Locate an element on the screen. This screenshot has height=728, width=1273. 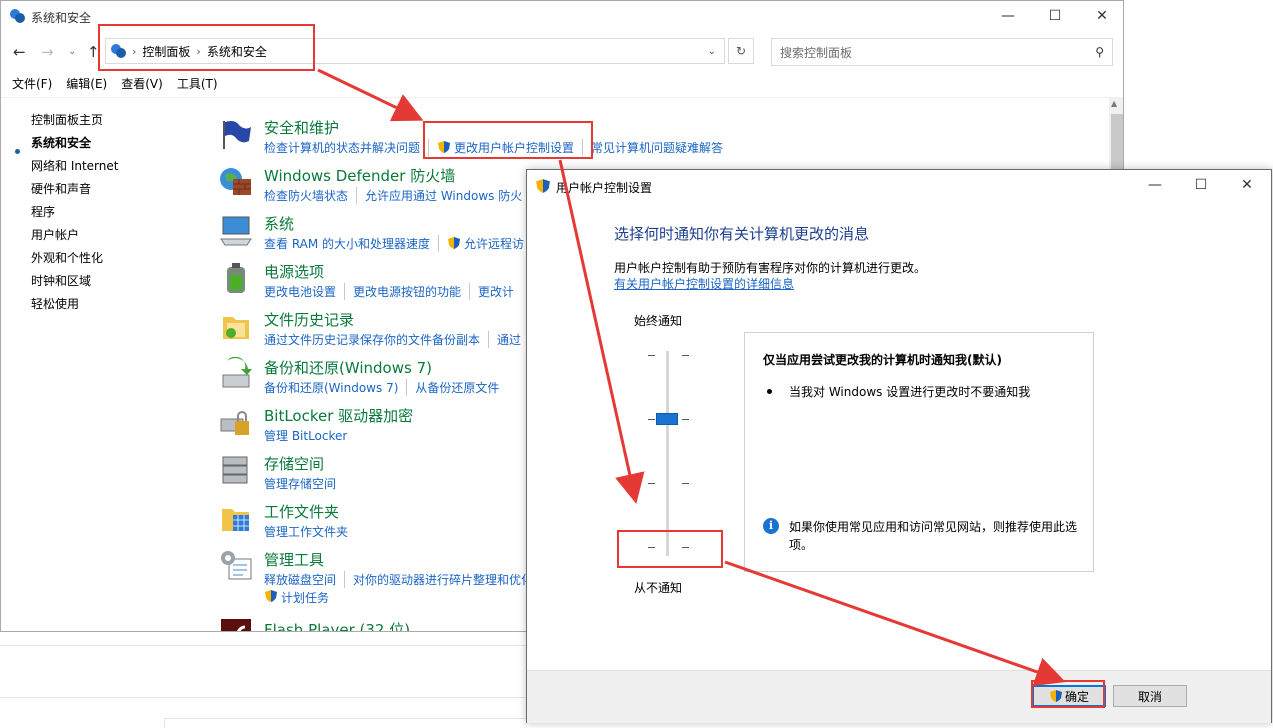
arrow-to-ok-button is located at coordinates (895, 623).